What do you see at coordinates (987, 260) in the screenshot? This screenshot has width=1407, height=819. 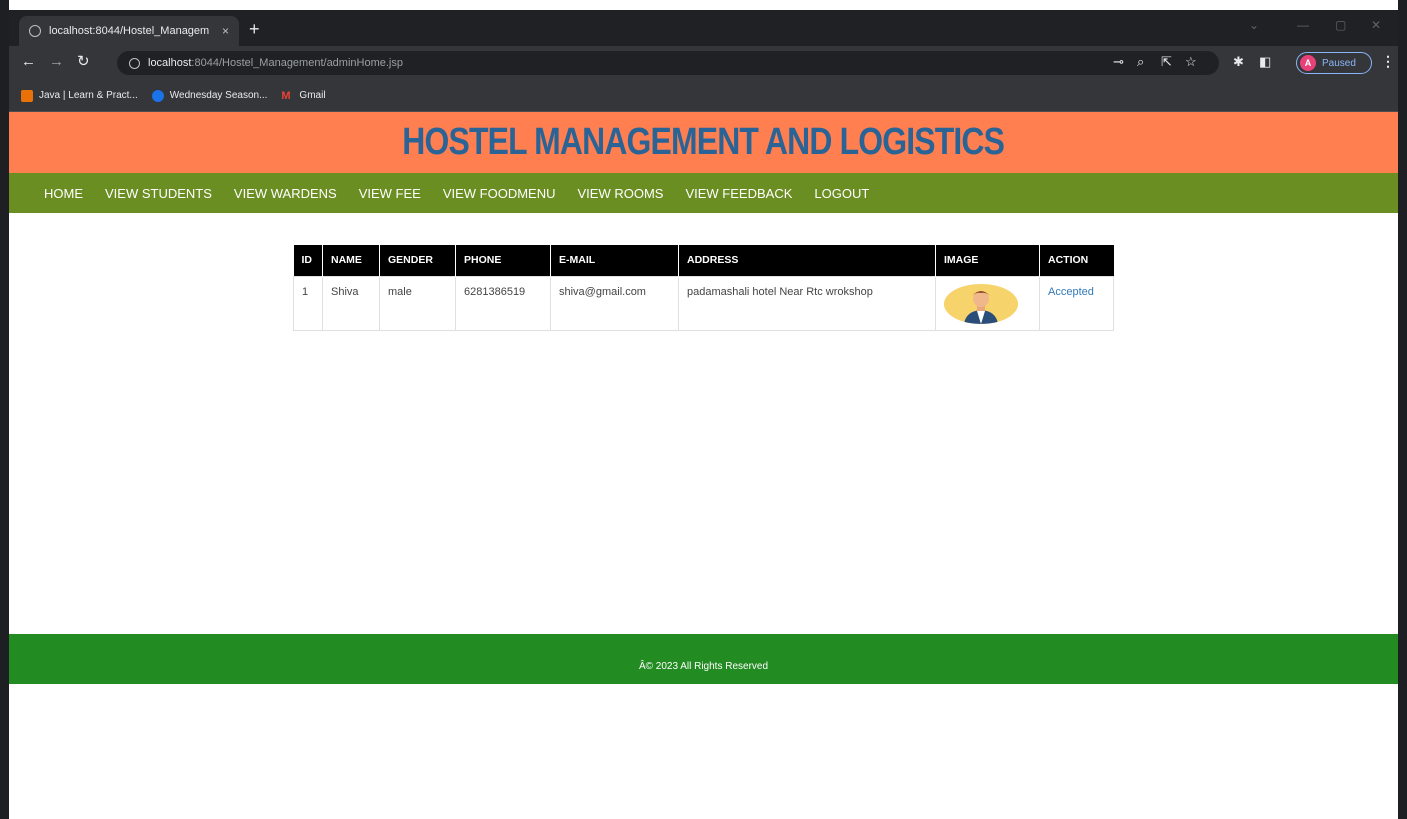 I see `col-image: IMAGE` at bounding box center [987, 260].